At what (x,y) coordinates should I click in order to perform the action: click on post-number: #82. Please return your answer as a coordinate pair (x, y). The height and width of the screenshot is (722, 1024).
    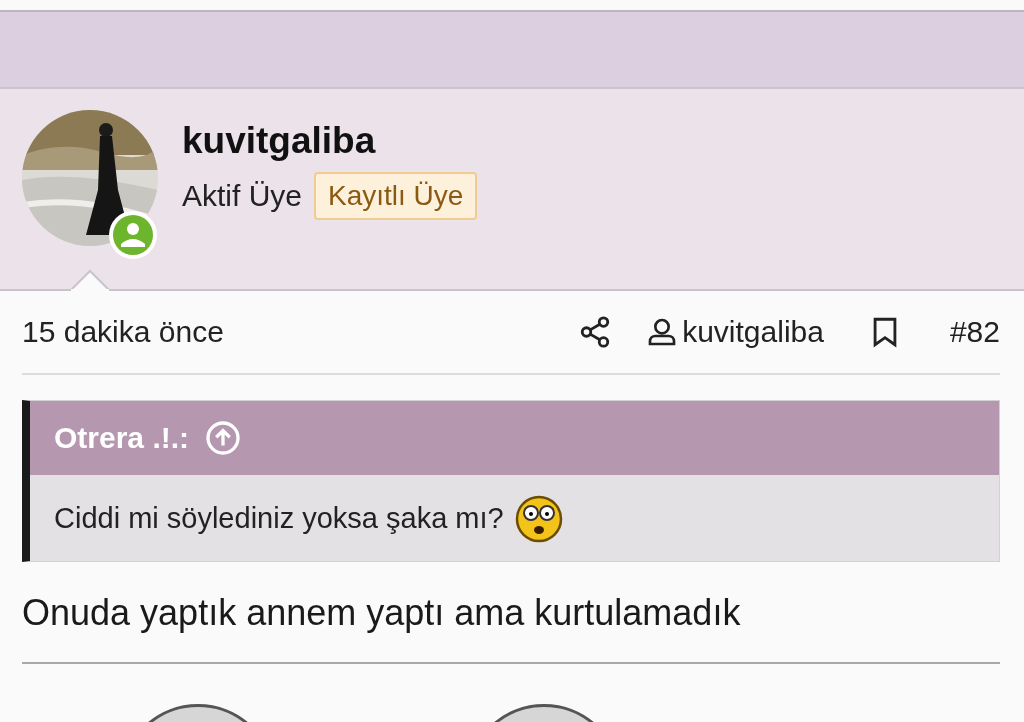
    Looking at the image, I should click on (974, 332).